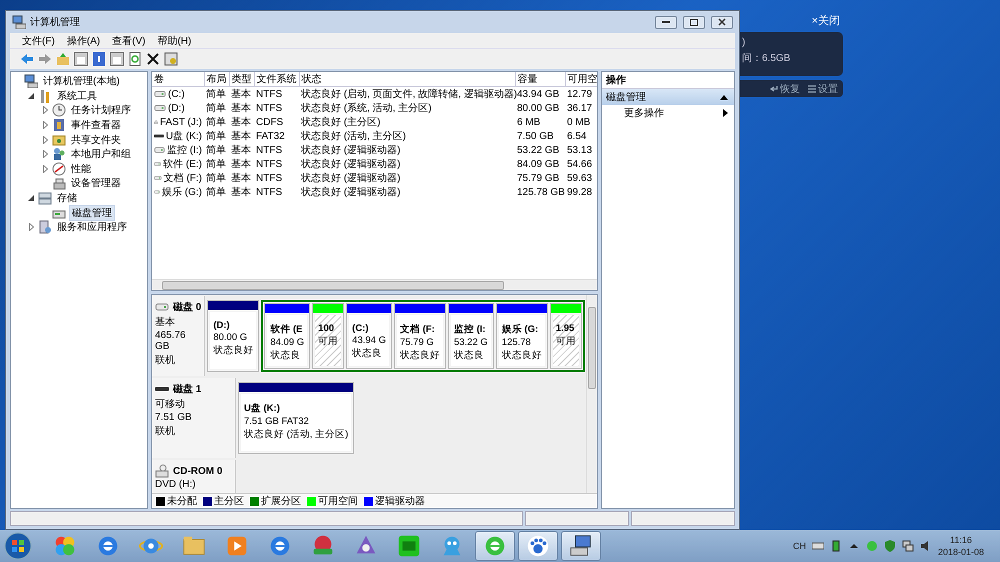 The height and width of the screenshot is (562, 1000). What do you see at coordinates (101, 154) in the screenshot?
I see `tree-item: 本地用户和组` at bounding box center [101, 154].